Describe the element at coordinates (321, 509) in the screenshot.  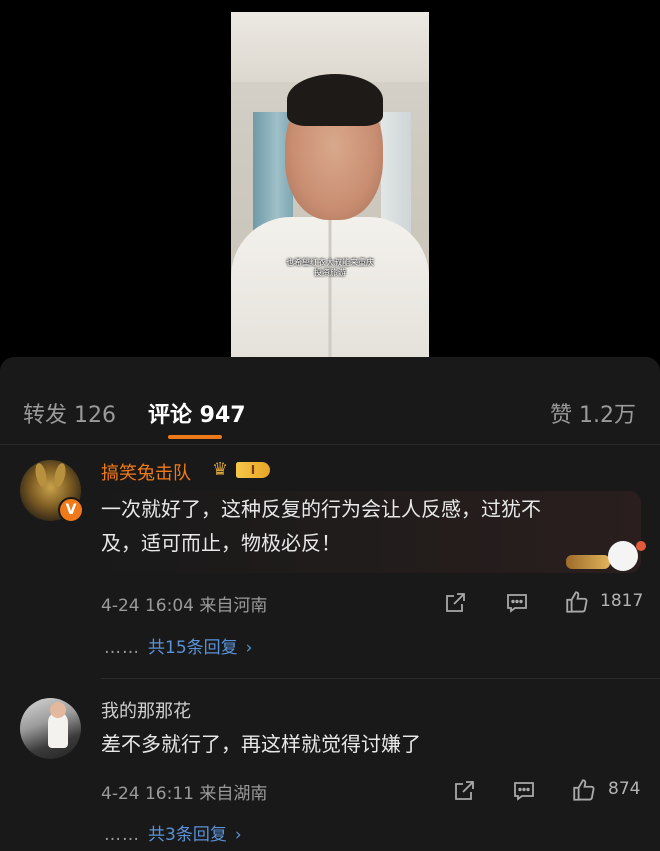
I see `comment-text-line-1: 一次就好了，这种反复的行为会让人反感，过犹不` at that location.